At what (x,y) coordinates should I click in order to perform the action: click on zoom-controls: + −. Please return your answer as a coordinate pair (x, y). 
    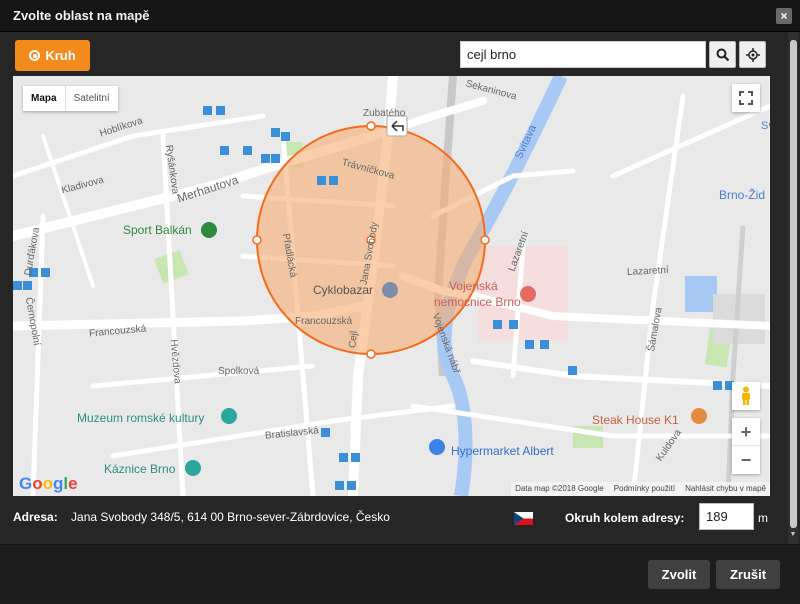
    Looking at the image, I should click on (746, 446).